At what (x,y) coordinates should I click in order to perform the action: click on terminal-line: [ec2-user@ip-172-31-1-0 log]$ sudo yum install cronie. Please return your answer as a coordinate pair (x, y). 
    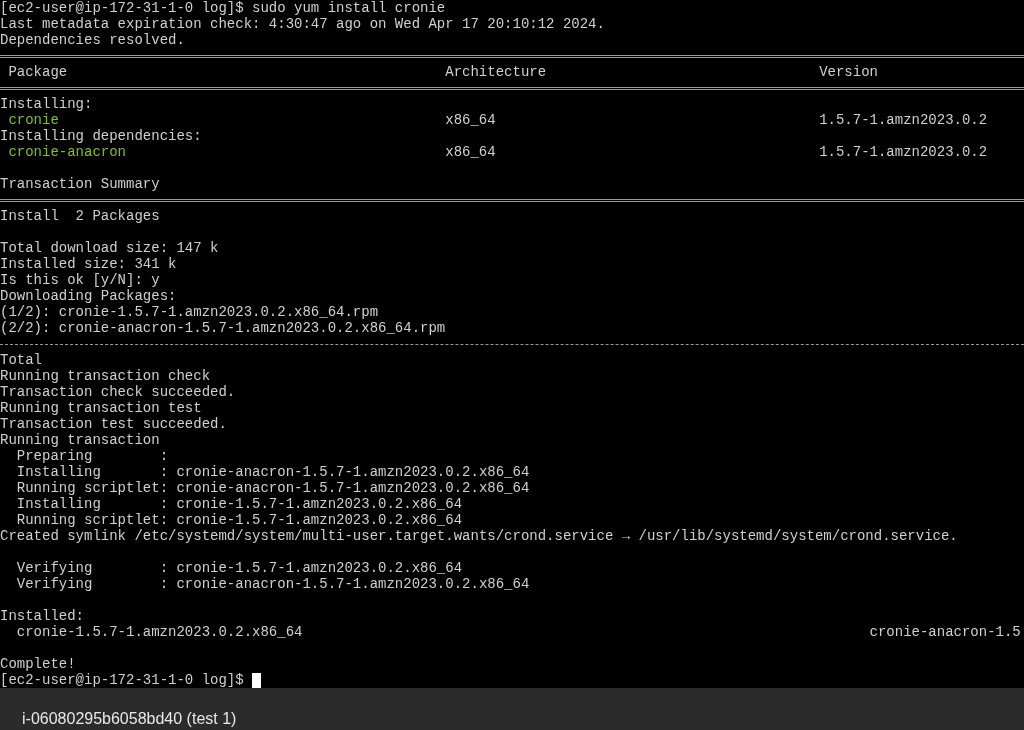
    Looking at the image, I should click on (223, 8).